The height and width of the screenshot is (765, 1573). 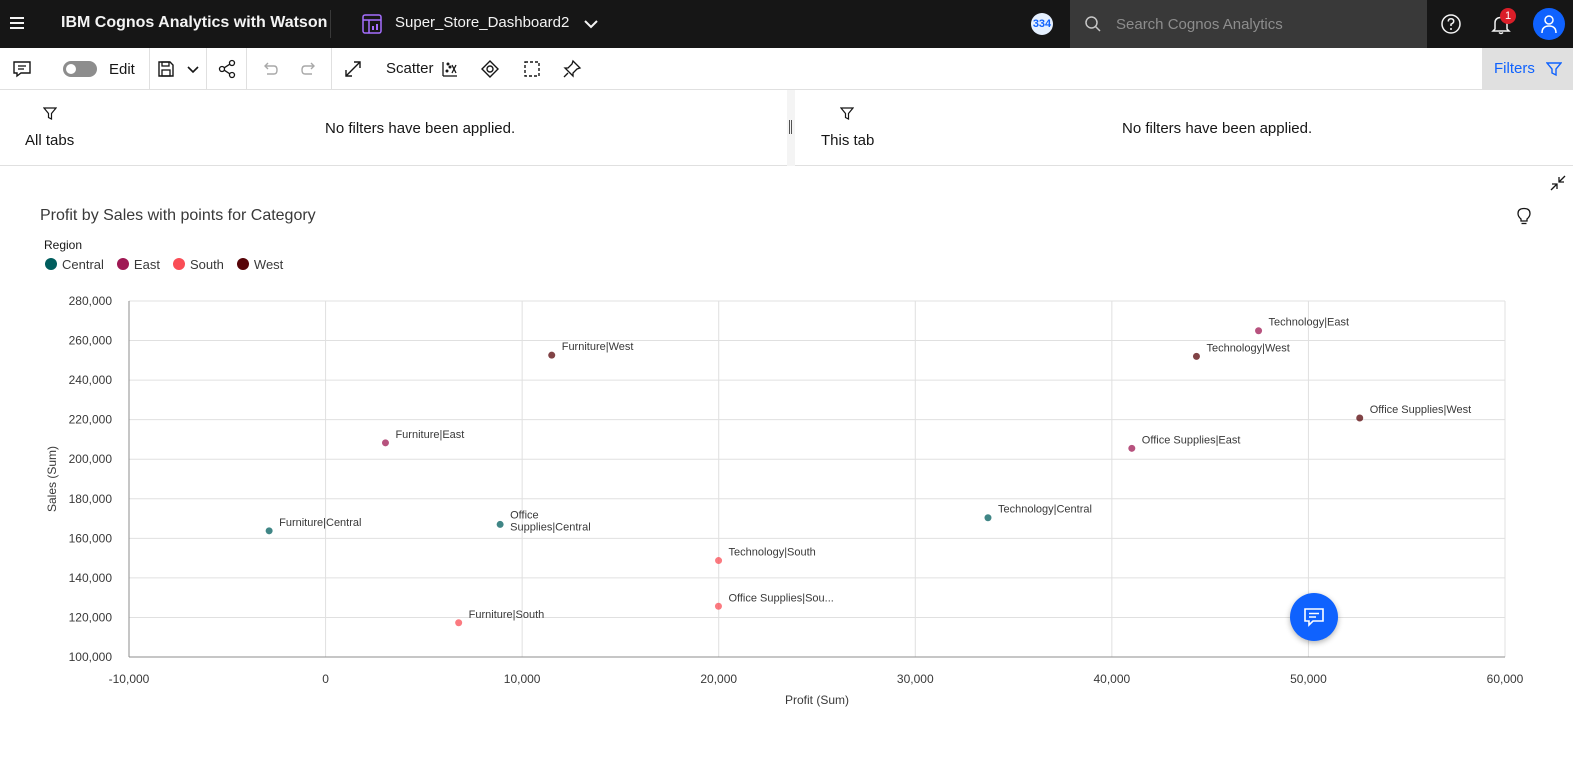 I want to click on visualization-type-label: Scatter, so click(x=410, y=68).